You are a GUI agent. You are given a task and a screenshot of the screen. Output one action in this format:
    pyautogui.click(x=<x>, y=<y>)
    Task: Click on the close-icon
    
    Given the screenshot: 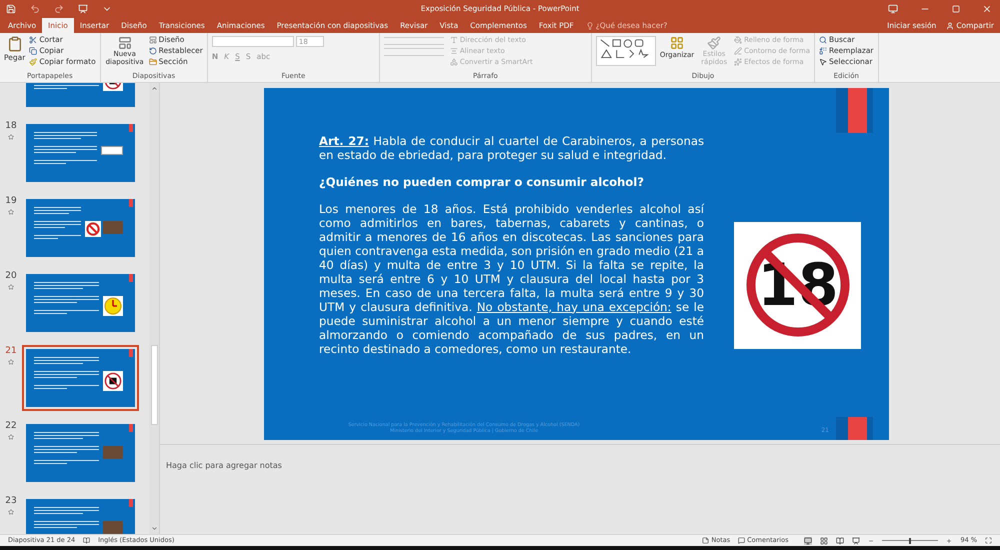 What is the action you would take?
    pyautogui.click(x=987, y=9)
    